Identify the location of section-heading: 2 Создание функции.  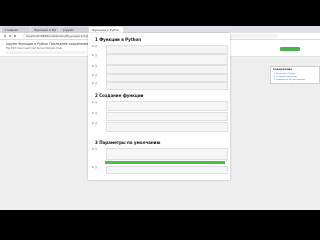
(119, 95).